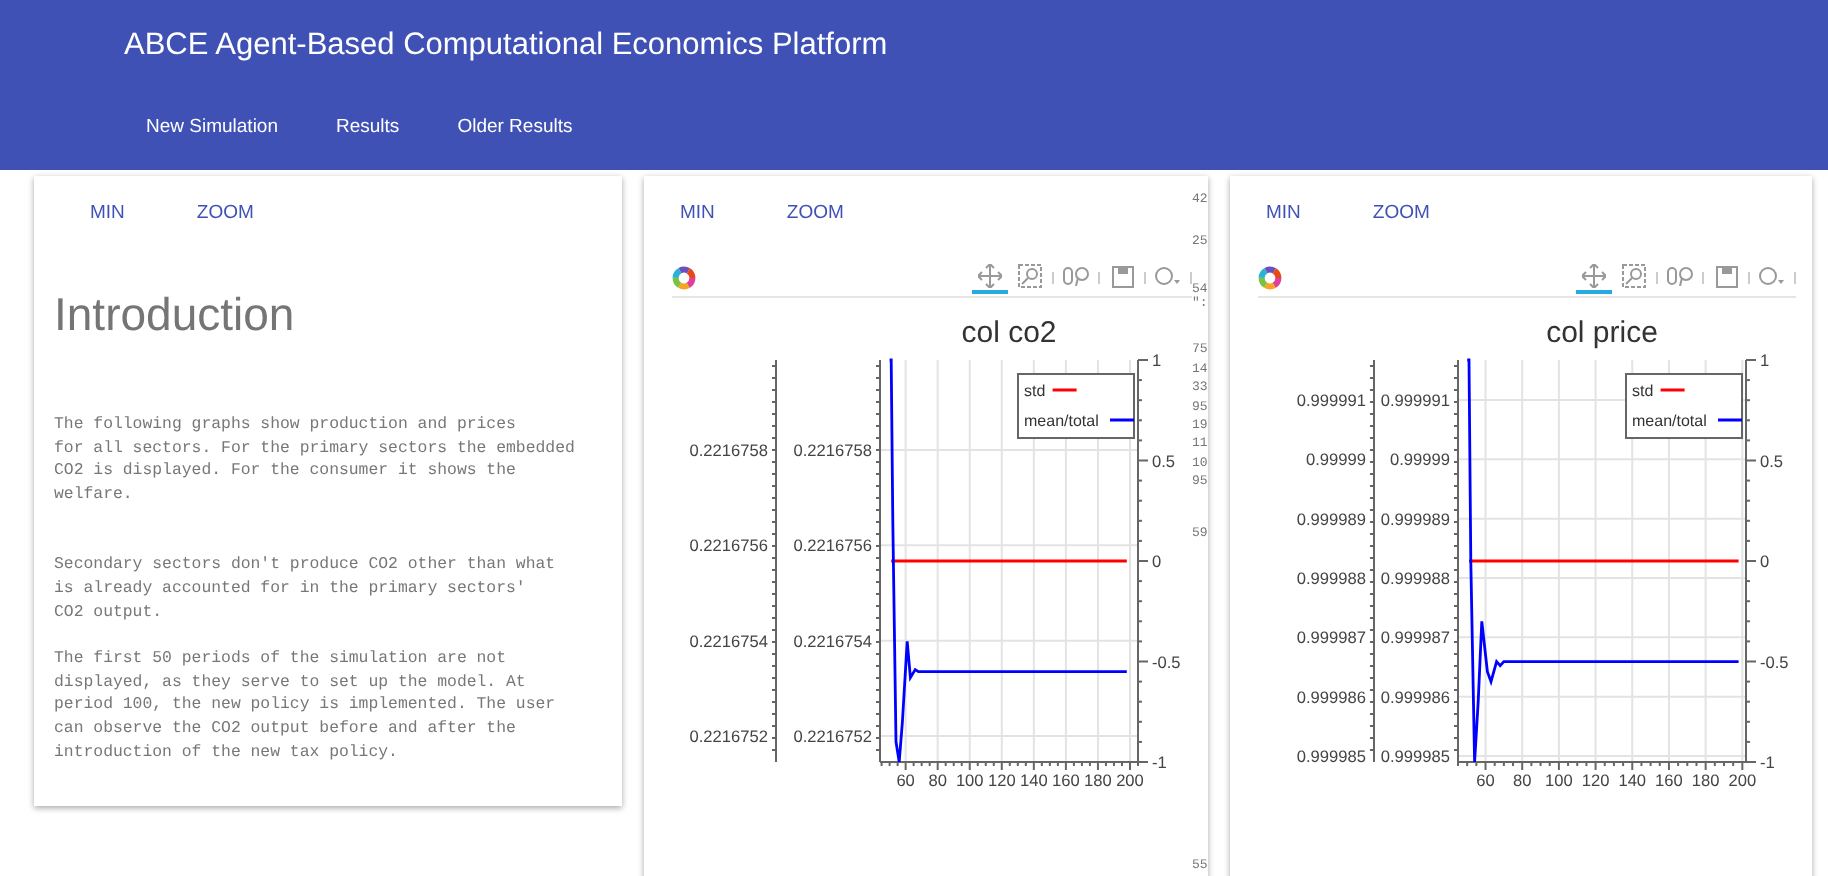 This screenshot has width=1828, height=876. I want to click on intro-heading: Introduction, so click(175, 315).